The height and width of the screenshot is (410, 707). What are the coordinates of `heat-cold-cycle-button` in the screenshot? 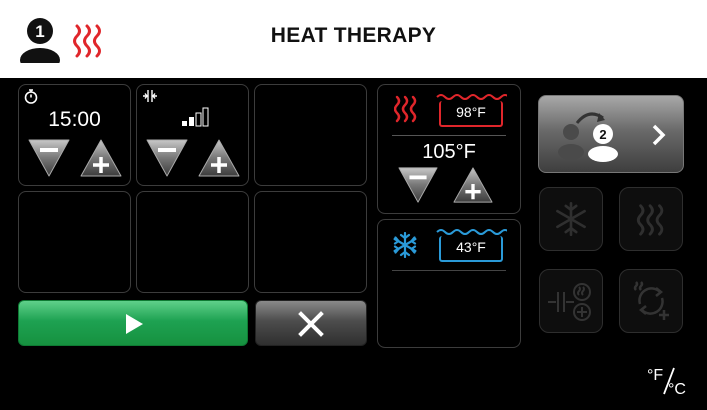 It's located at (571, 301).